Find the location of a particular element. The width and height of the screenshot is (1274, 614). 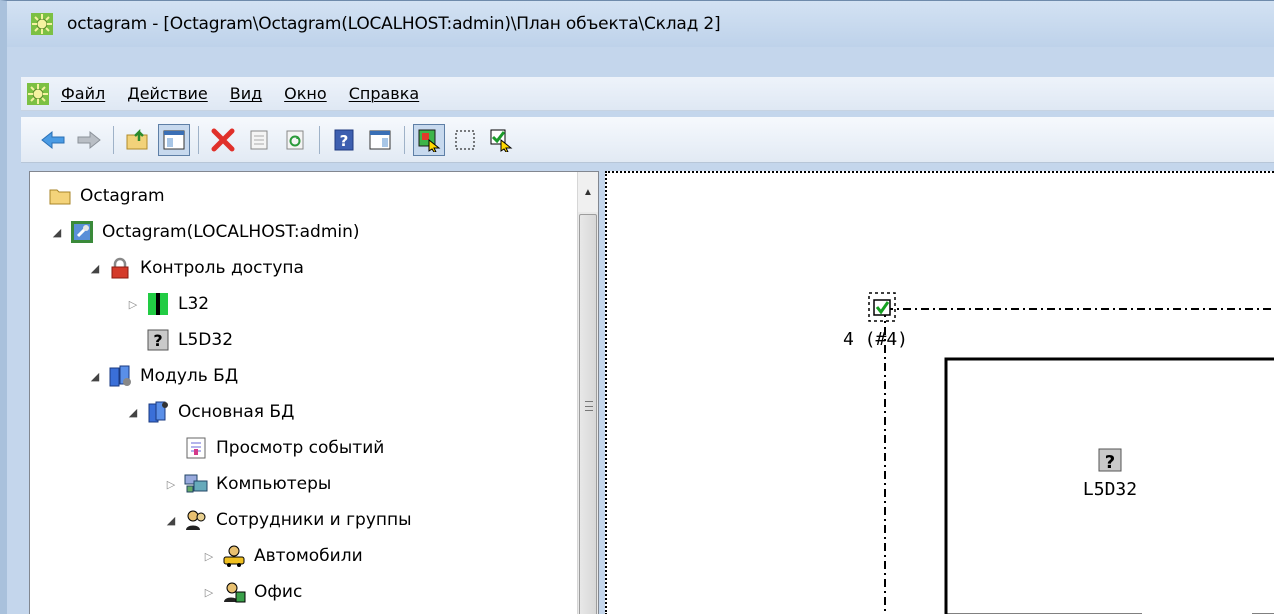

up-level-button is located at coordinates (138, 140).